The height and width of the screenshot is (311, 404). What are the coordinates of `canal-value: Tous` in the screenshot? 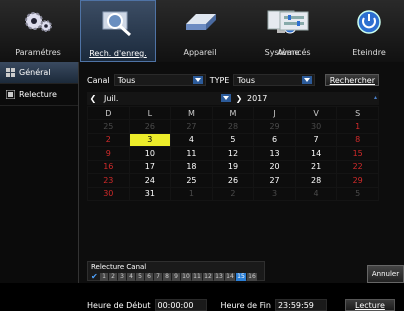 It's located at (126, 80).